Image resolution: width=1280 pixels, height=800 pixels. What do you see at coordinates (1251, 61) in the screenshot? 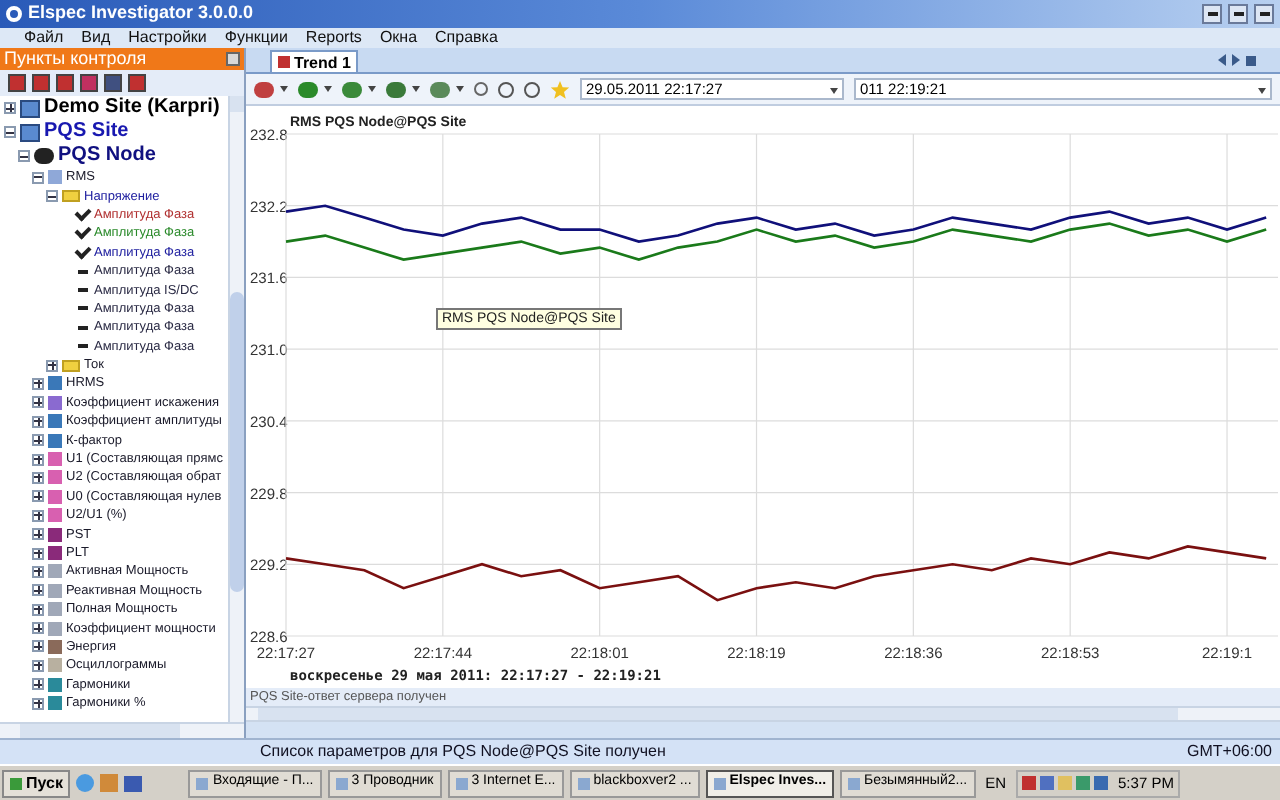
I see `close-icon` at bounding box center [1251, 61].